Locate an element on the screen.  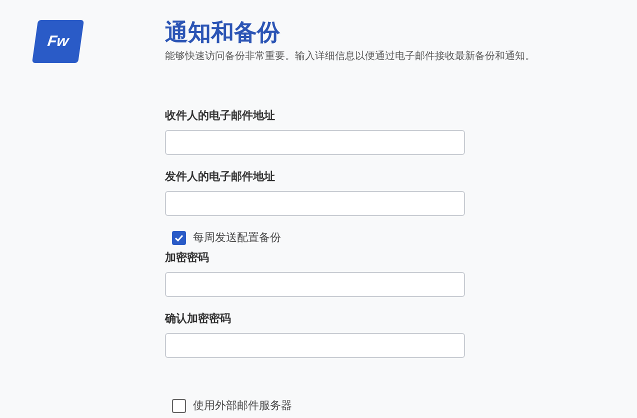
checkmark-icon is located at coordinates (179, 238).